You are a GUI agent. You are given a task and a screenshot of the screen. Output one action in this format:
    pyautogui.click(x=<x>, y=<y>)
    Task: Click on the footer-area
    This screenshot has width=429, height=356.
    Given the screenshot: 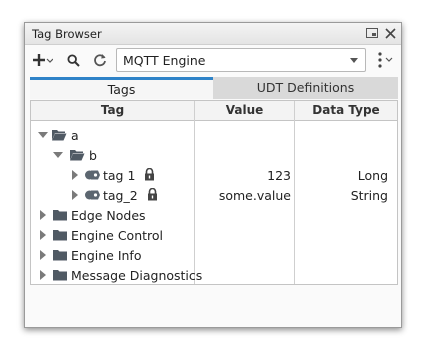 What is the action you would take?
    pyautogui.click(x=214, y=304)
    